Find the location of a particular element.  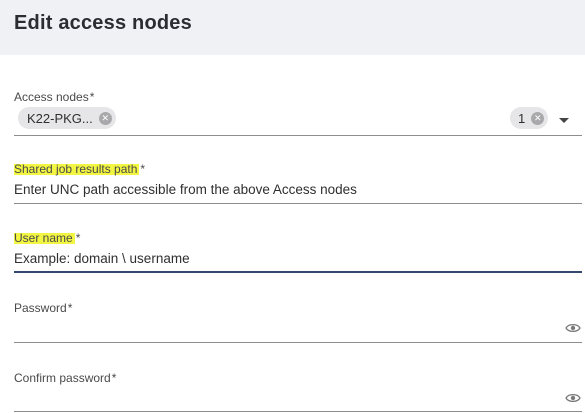

user-name-underline is located at coordinates (298, 272).